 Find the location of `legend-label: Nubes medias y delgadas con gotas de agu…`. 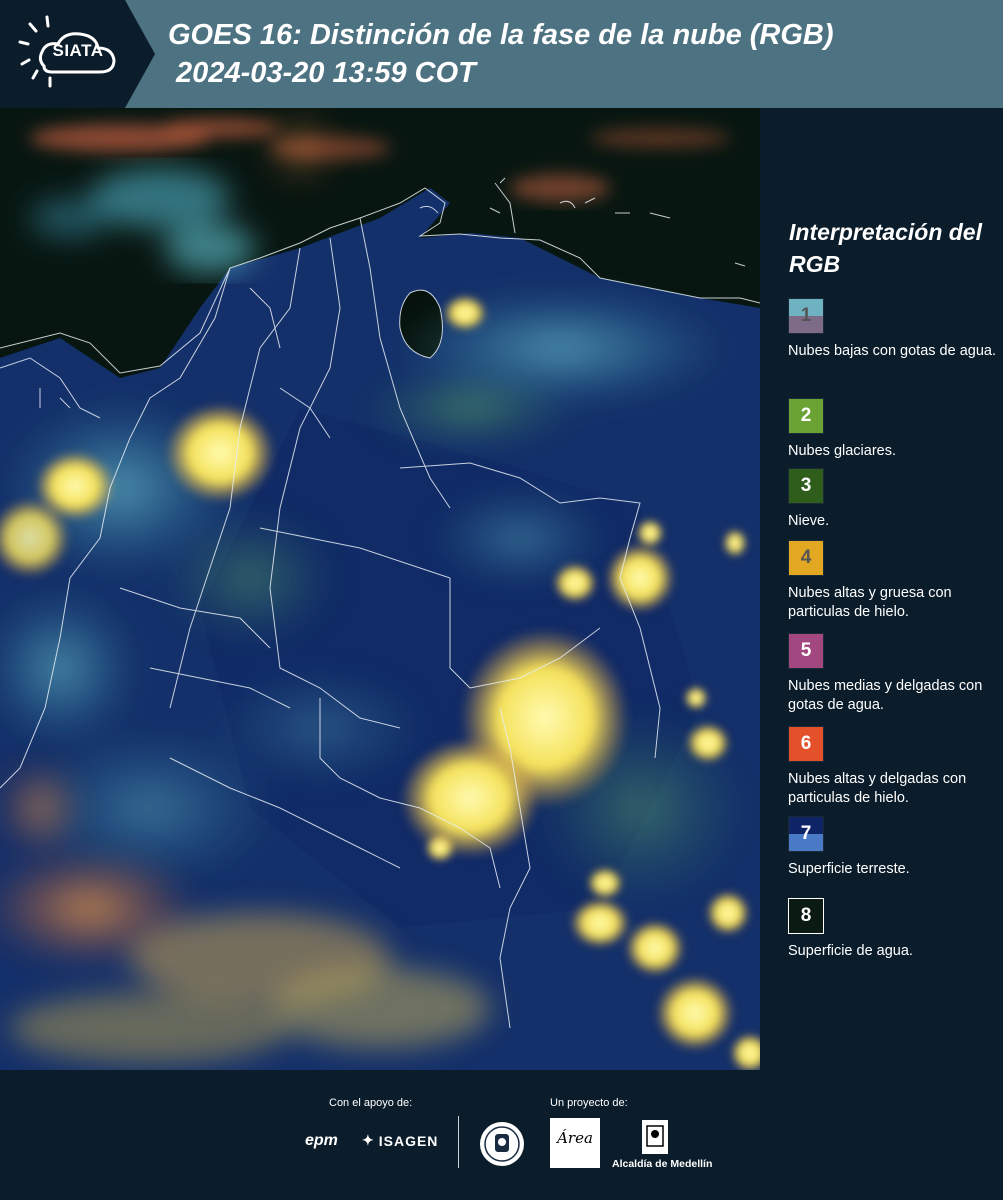

legend-label: Nubes medias y delgadas con gotas de agu… is located at coordinates (885, 695).